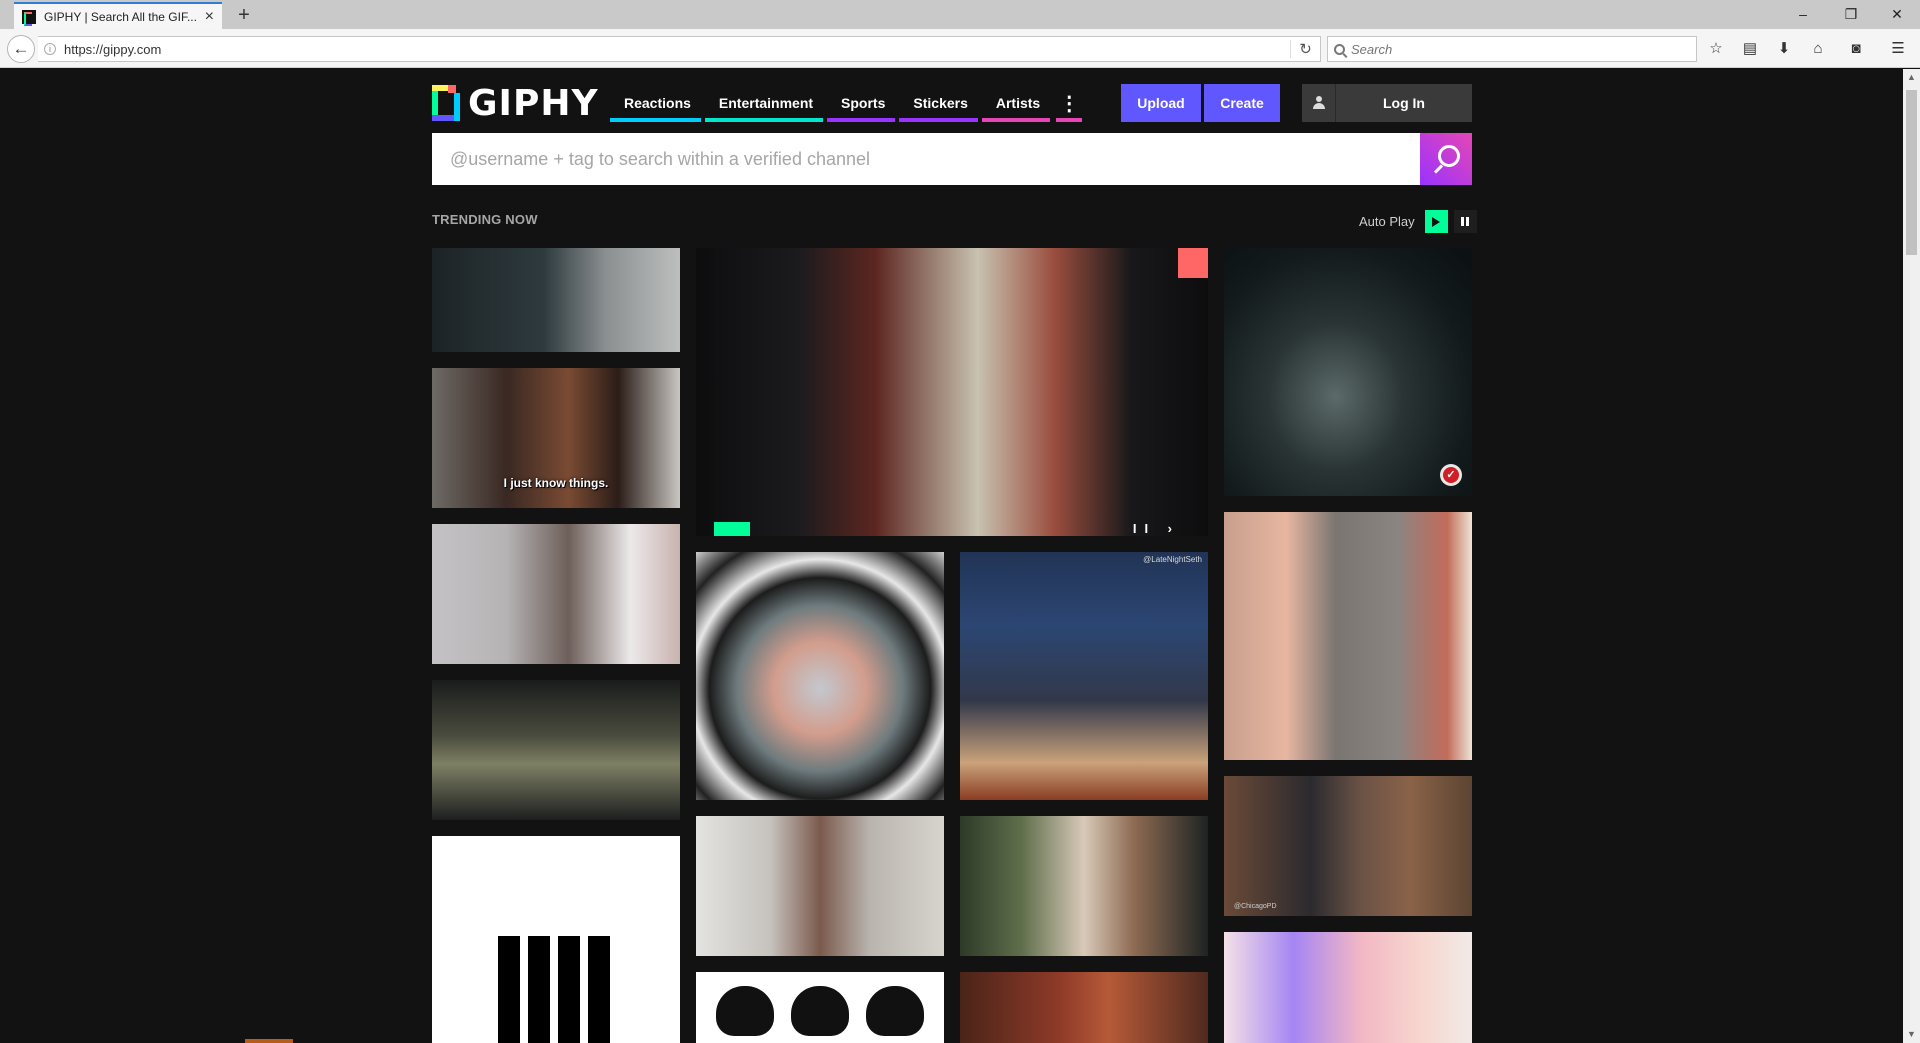 Image resolution: width=1920 pixels, height=1043 pixels. Describe the element at coordinates (1911, 172) in the screenshot. I see `scrollbar-thumb` at that location.